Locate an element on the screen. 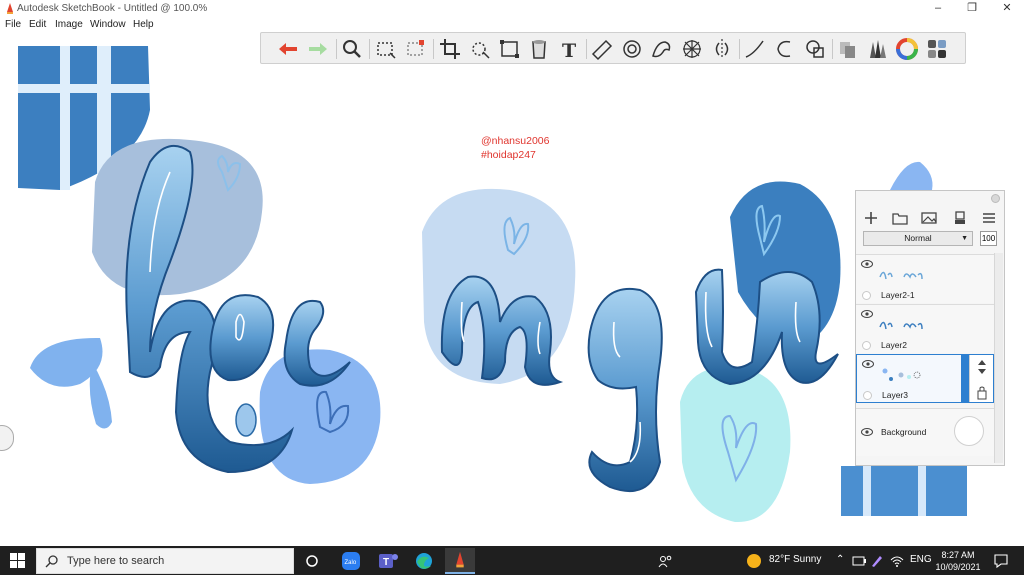 The image size is (1024, 575). background-layer-name: Background is located at coordinates (904, 432).